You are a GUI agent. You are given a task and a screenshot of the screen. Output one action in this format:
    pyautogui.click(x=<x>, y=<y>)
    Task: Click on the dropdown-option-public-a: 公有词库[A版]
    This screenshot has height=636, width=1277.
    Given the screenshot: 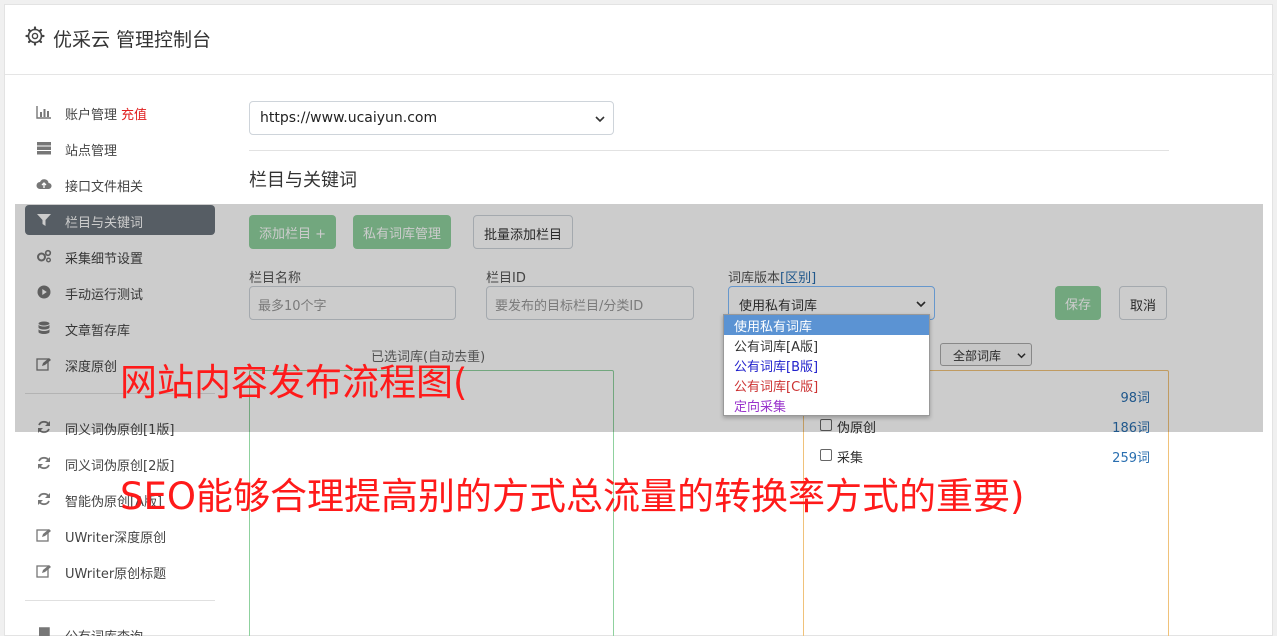 What is the action you would take?
    pyautogui.click(x=826, y=345)
    